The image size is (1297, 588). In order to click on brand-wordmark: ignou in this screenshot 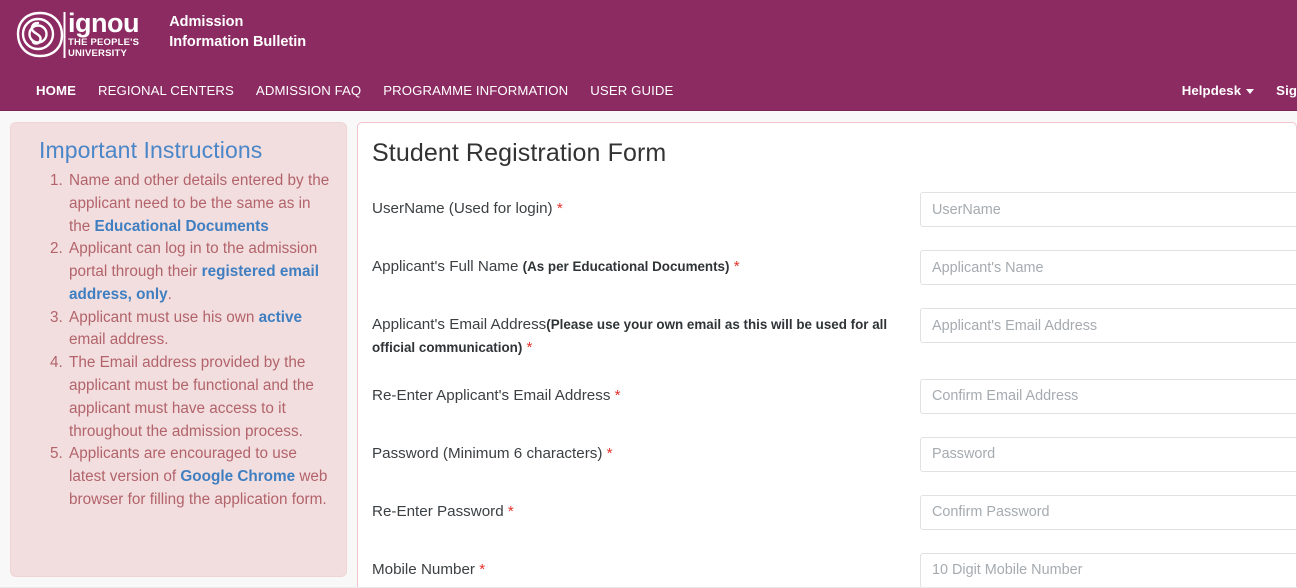, I will do `click(103, 23)`.